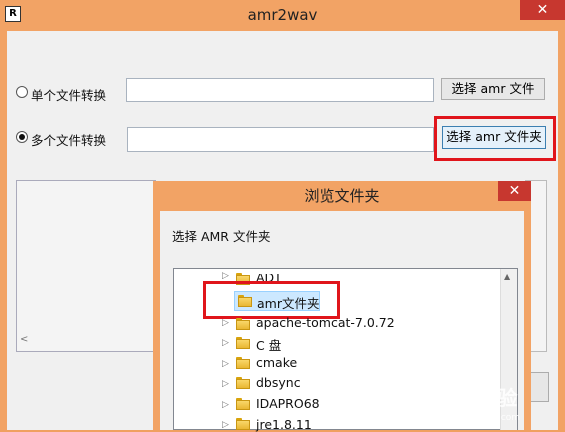 Image resolution: width=565 pixels, height=432 pixels. Describe the element at coordinates (542, 10) in the screenshot. I see `close-icon: ✕` at that location.